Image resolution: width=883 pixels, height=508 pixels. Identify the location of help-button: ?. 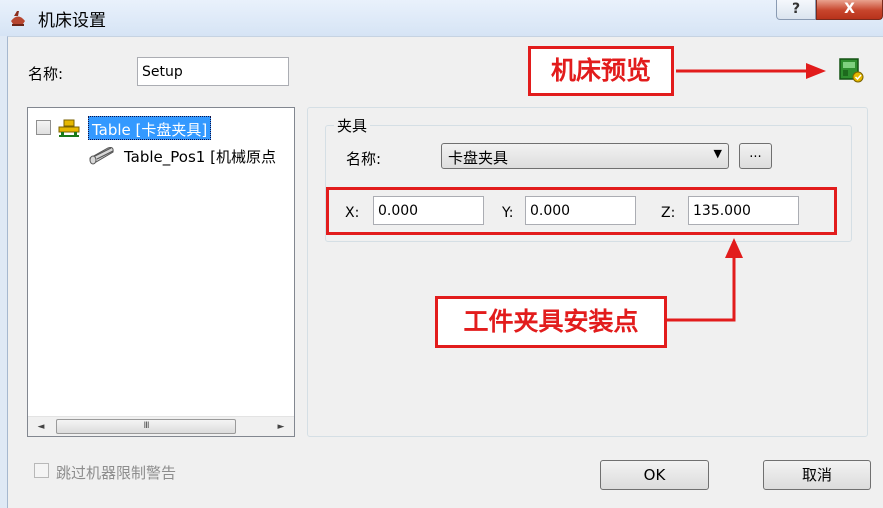
(796, 10).